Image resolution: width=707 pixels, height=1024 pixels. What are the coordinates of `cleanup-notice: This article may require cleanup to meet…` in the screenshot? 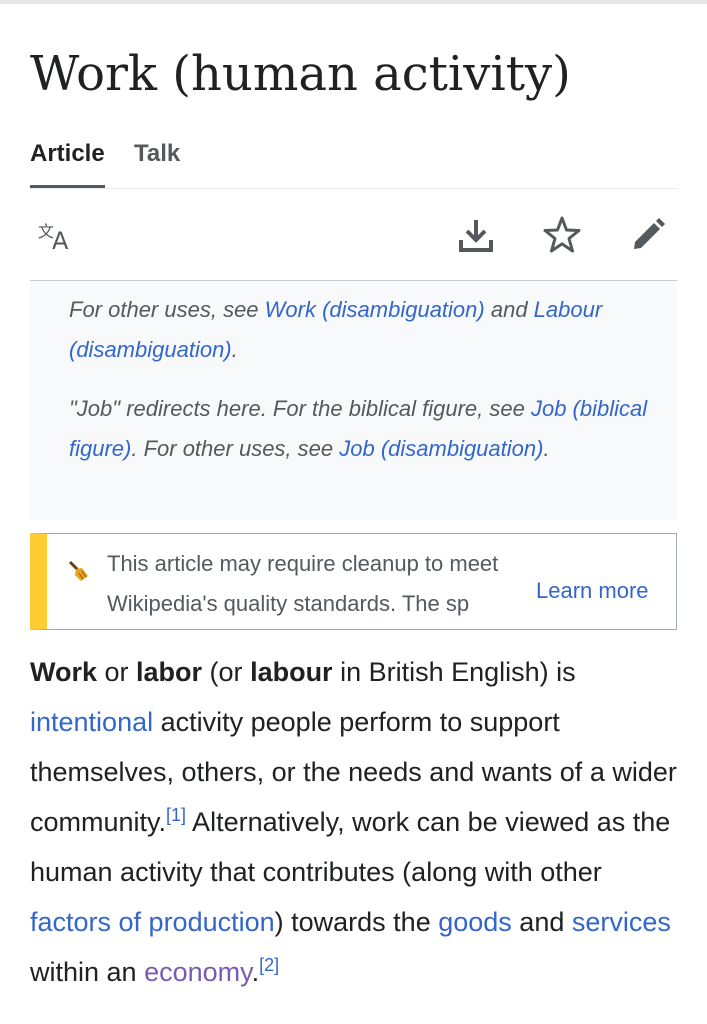 It's located at (353, 581).